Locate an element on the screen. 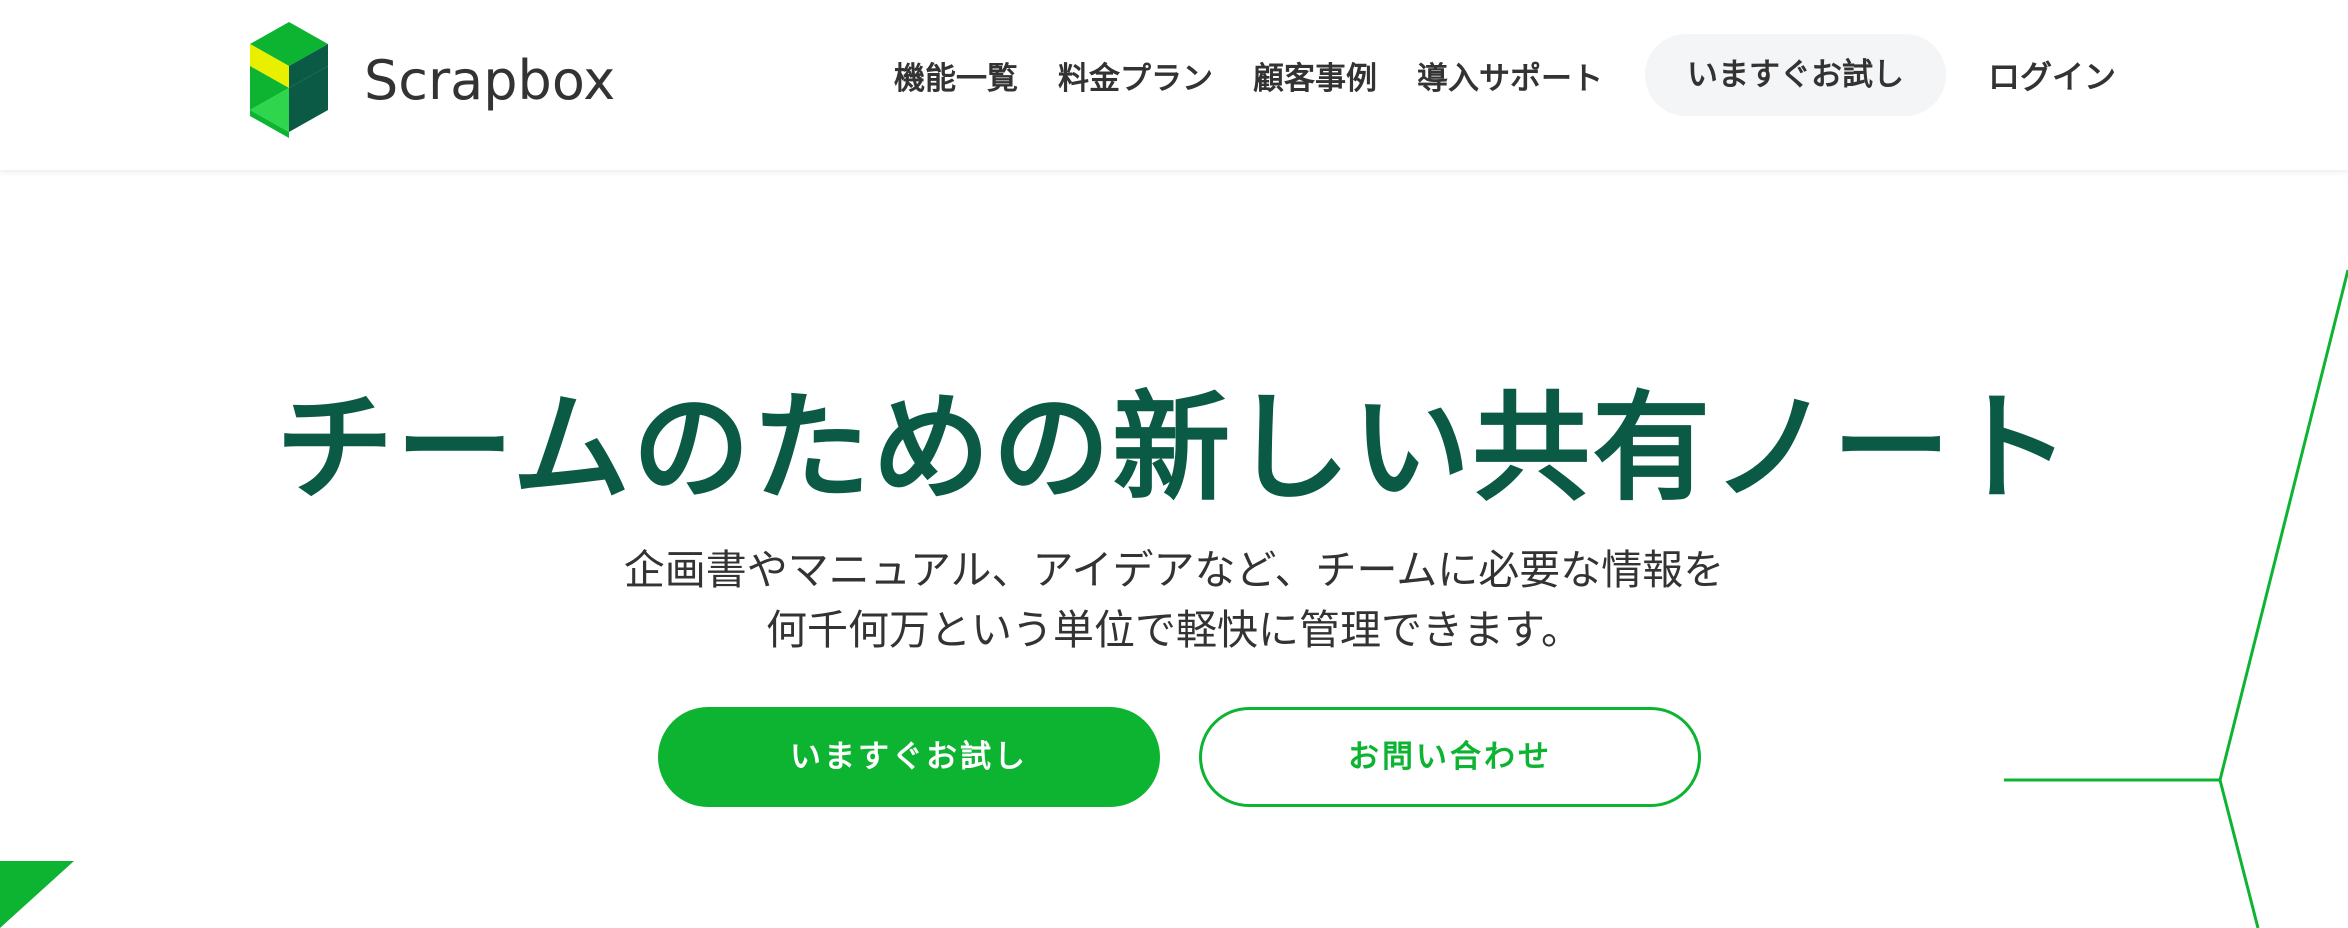  corner-triangle-decoration is located at coordinates (37, 894).